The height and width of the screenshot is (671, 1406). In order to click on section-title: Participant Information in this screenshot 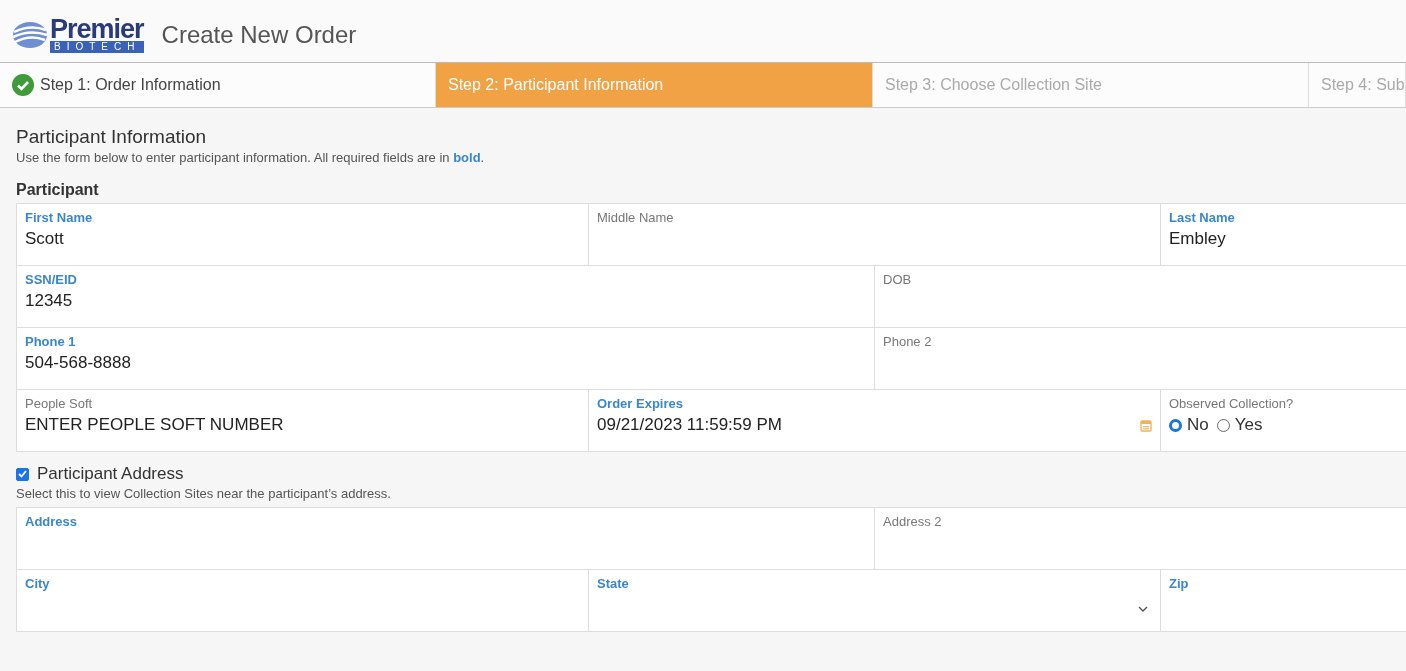, I will do `click(112, 137)`.